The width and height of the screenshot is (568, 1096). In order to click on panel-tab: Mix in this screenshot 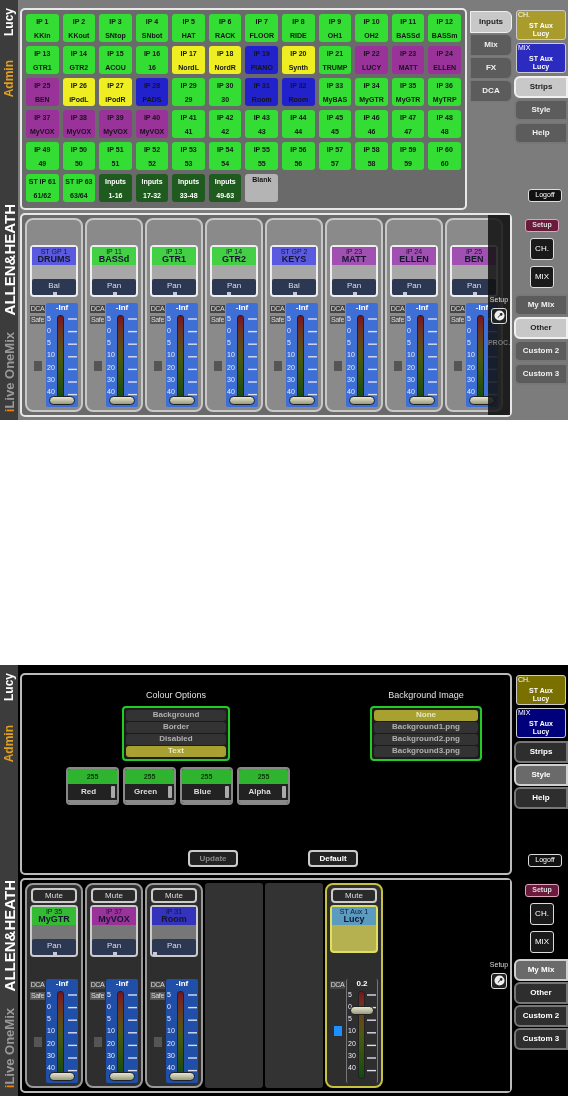, I will do `click(491, 45)`.